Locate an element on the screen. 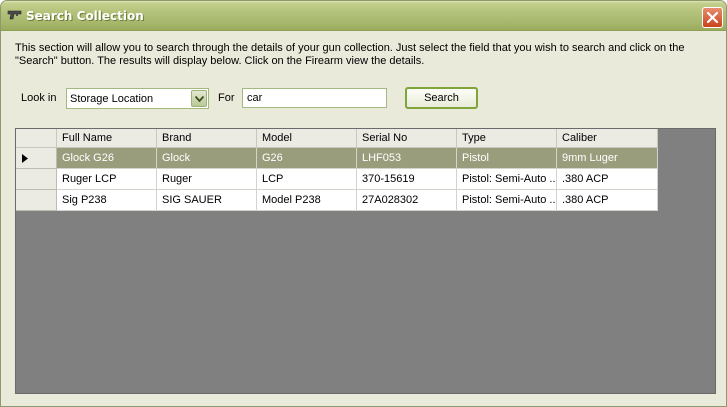  column-header-full-name: Full Name is located at coordinates (107, 138).